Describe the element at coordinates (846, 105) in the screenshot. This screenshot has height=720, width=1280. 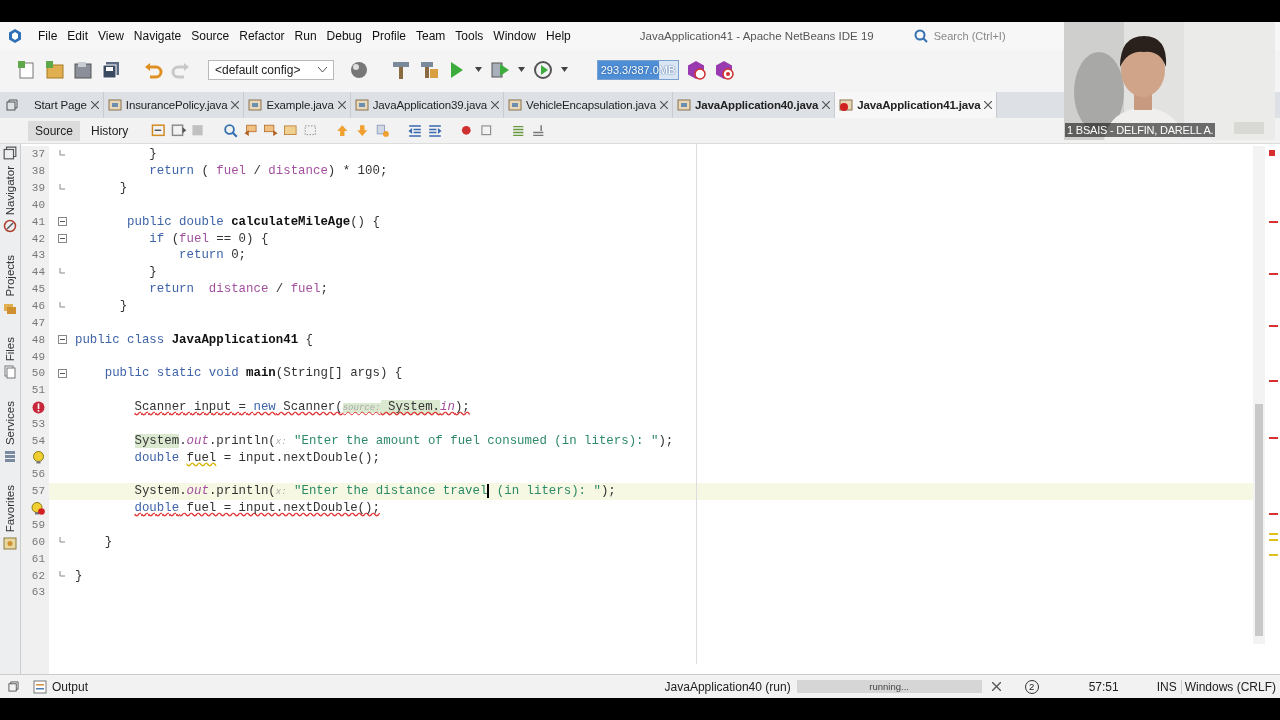
I see `java-file-error-icon` at that location.